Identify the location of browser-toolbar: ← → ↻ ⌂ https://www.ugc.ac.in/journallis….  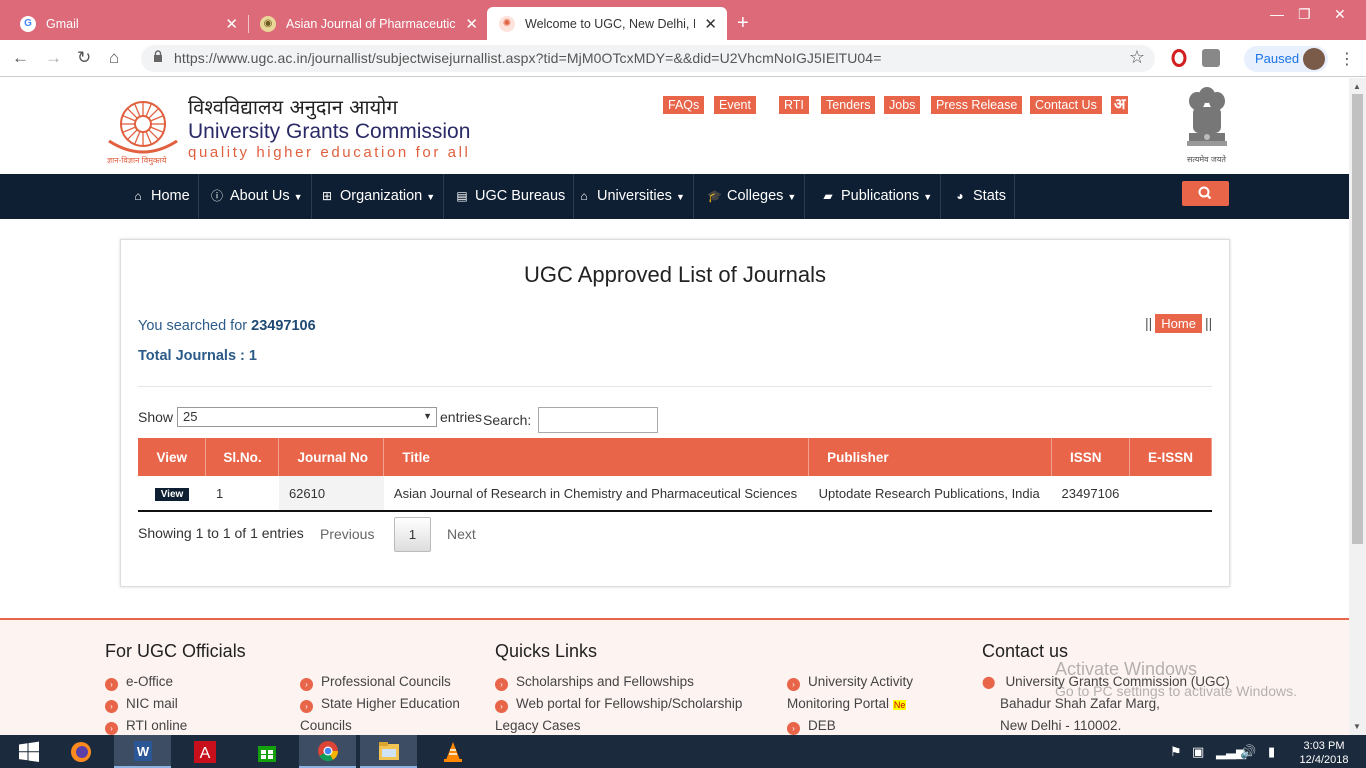
(683, 58).